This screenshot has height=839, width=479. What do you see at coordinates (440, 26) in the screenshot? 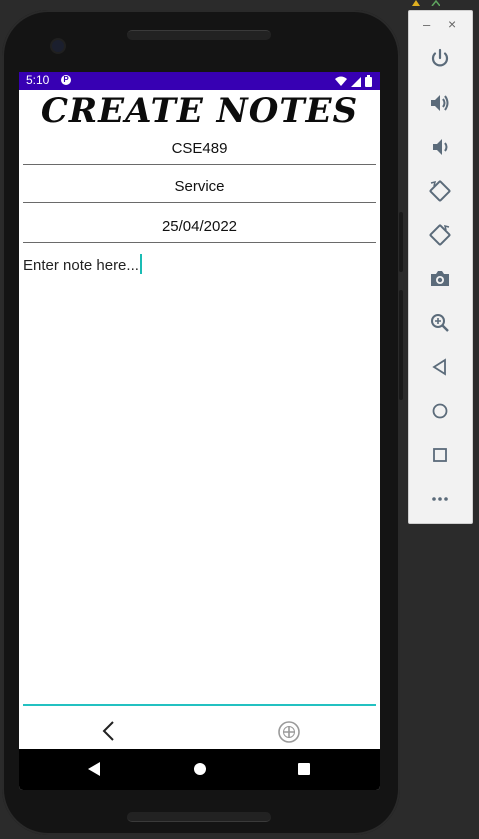
I see `emulator-panel-header: – ×` at bounding box center [440, 26].